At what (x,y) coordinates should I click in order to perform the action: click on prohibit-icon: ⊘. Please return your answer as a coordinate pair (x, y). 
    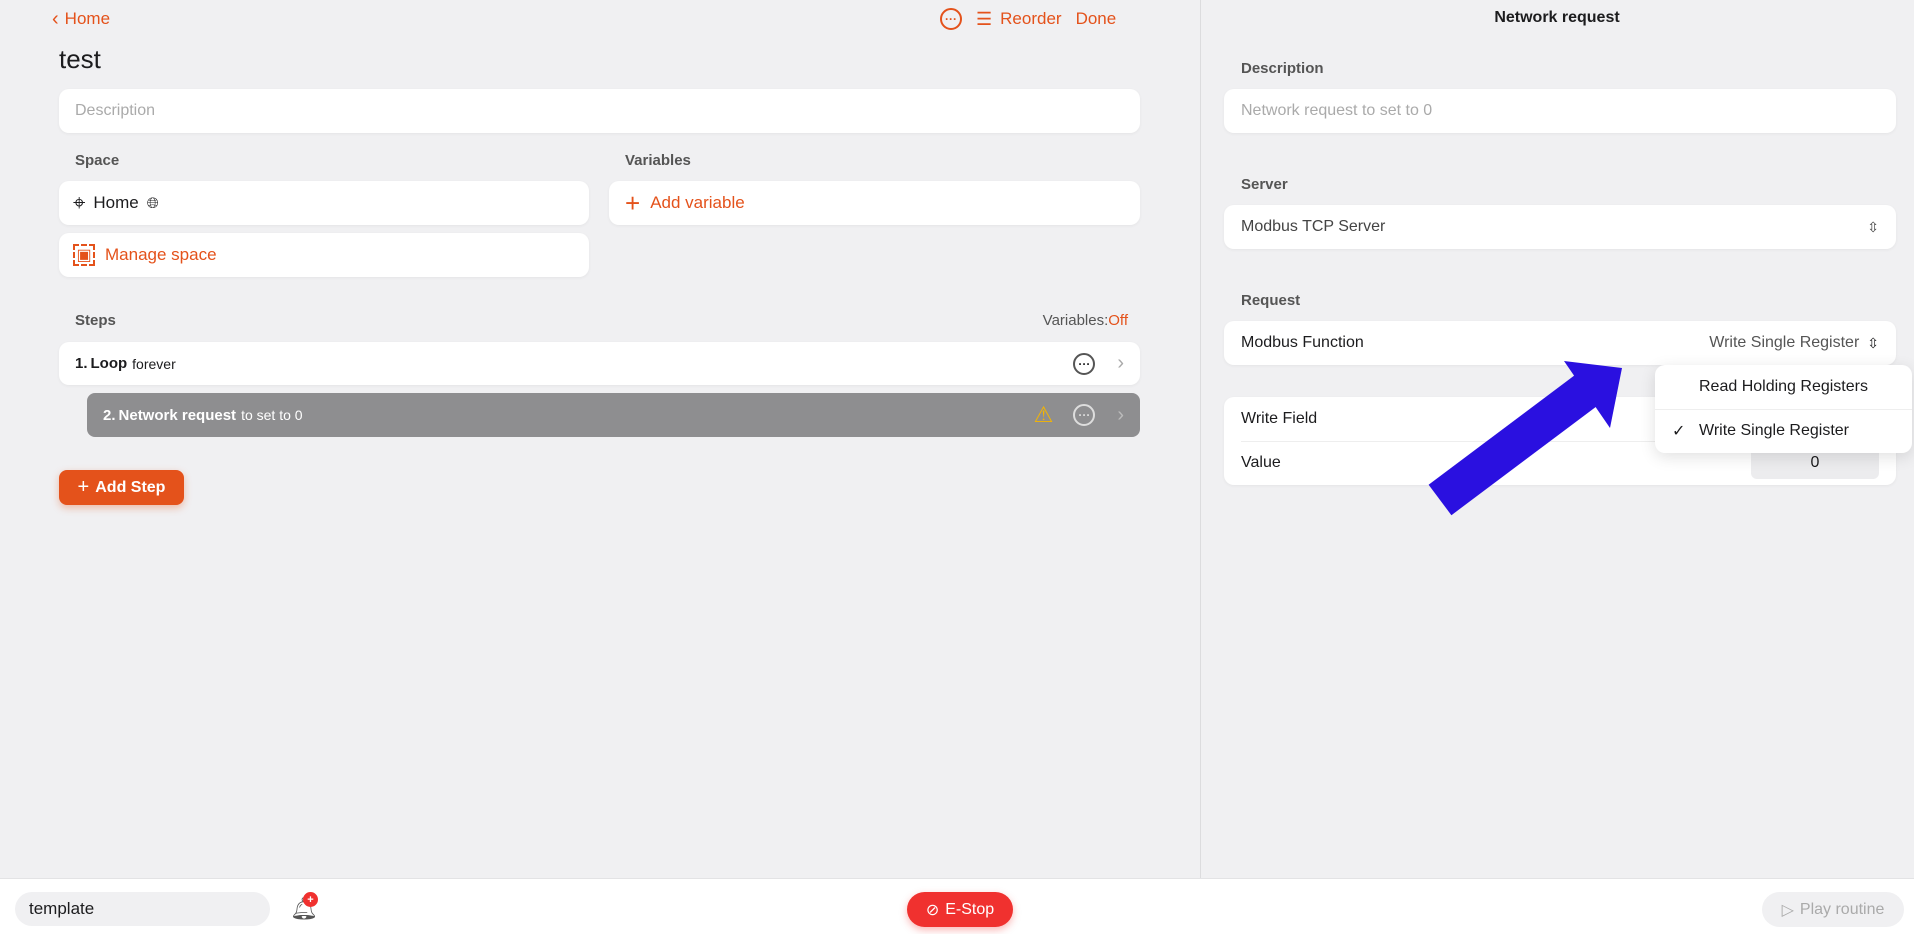
    Looking at the image, I should click on (932, 910).